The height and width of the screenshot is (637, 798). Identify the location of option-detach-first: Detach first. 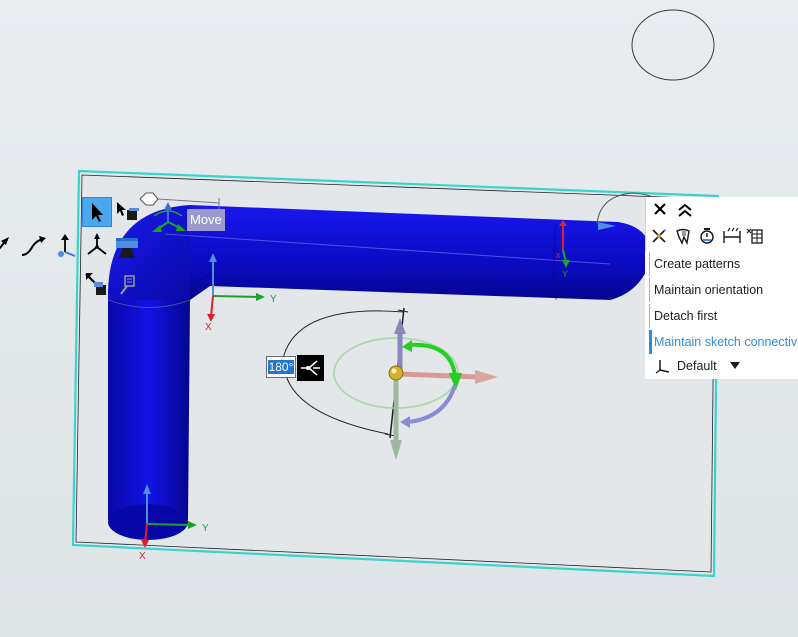
(723, 316).